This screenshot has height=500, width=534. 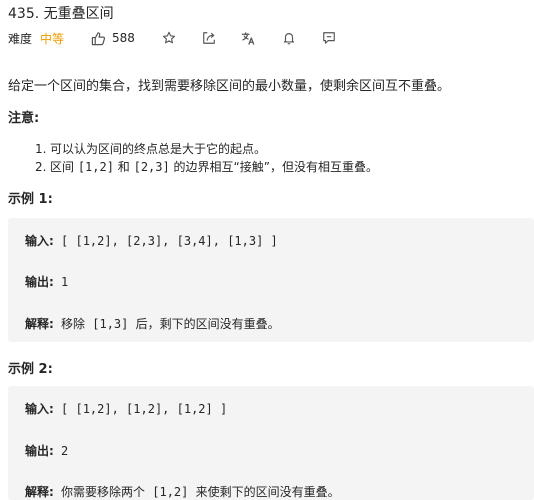 I want to click on bell-icon, so click(x=289, y=38).